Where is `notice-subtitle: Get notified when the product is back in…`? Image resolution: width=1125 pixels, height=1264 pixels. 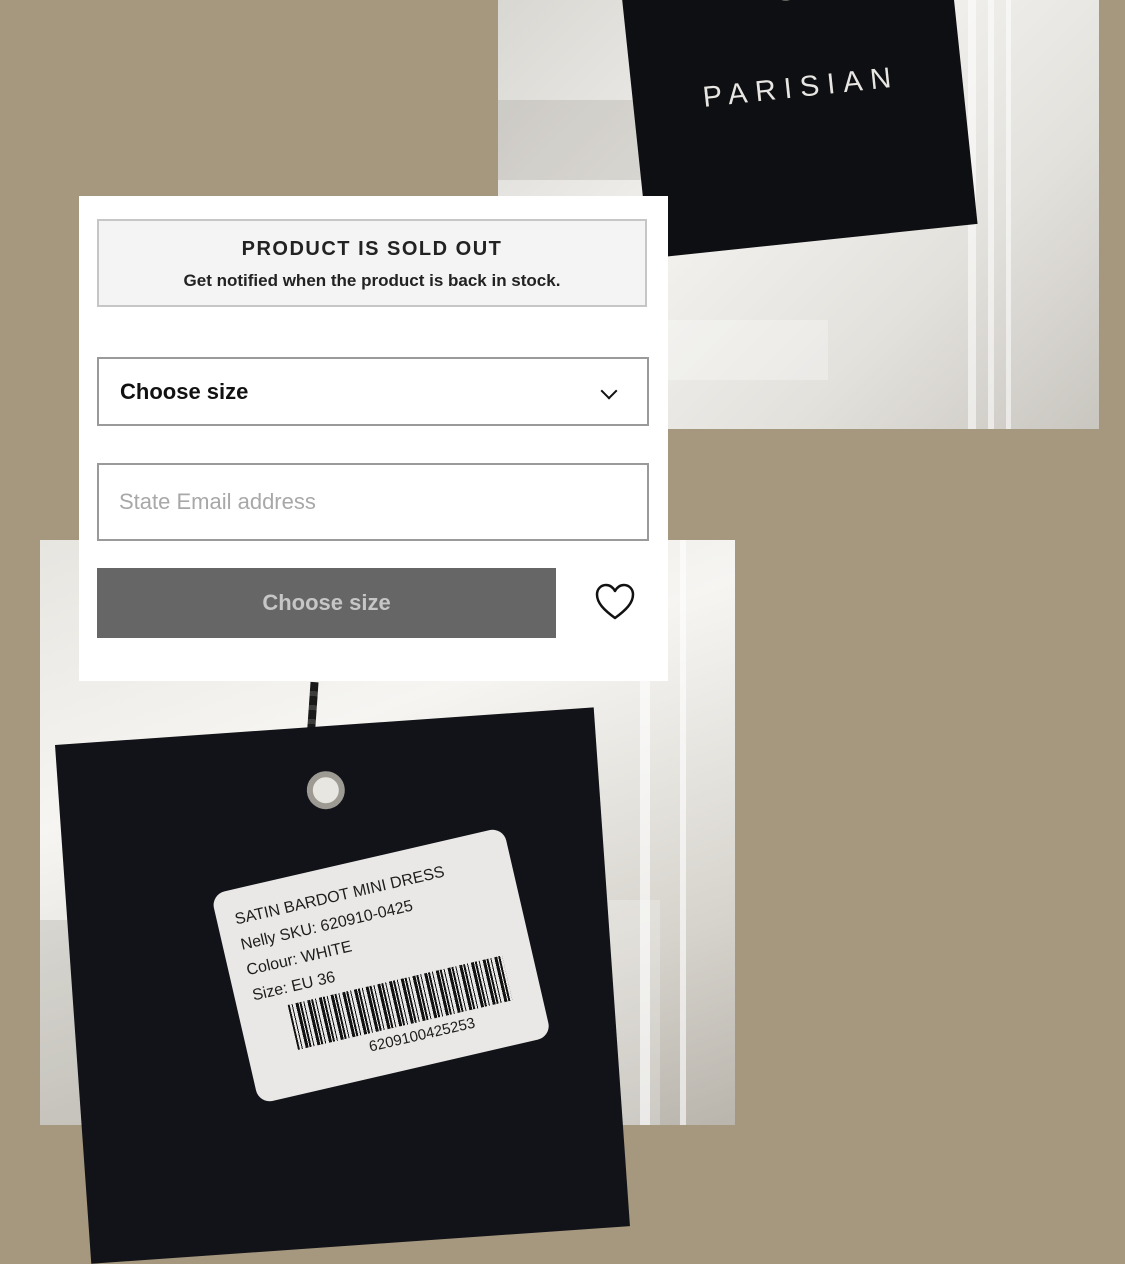 notice-subtitle: Get notified when the product is back in… is located at coordinates (372, 280).